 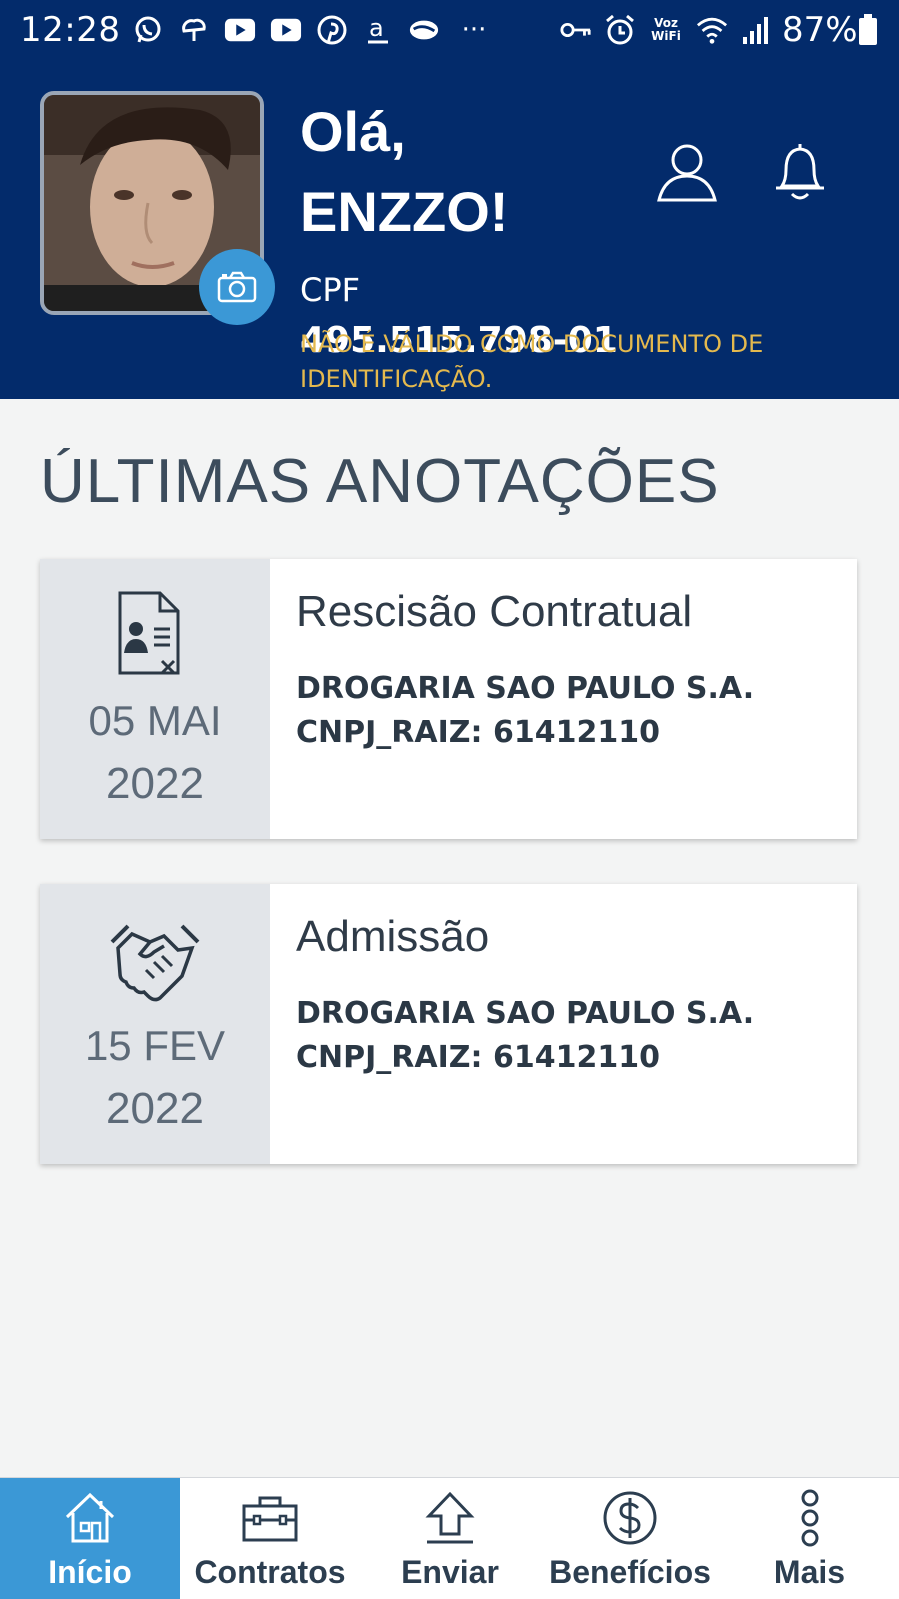 I want to click on nav-label: Mais, so click(x=809, y=1572).